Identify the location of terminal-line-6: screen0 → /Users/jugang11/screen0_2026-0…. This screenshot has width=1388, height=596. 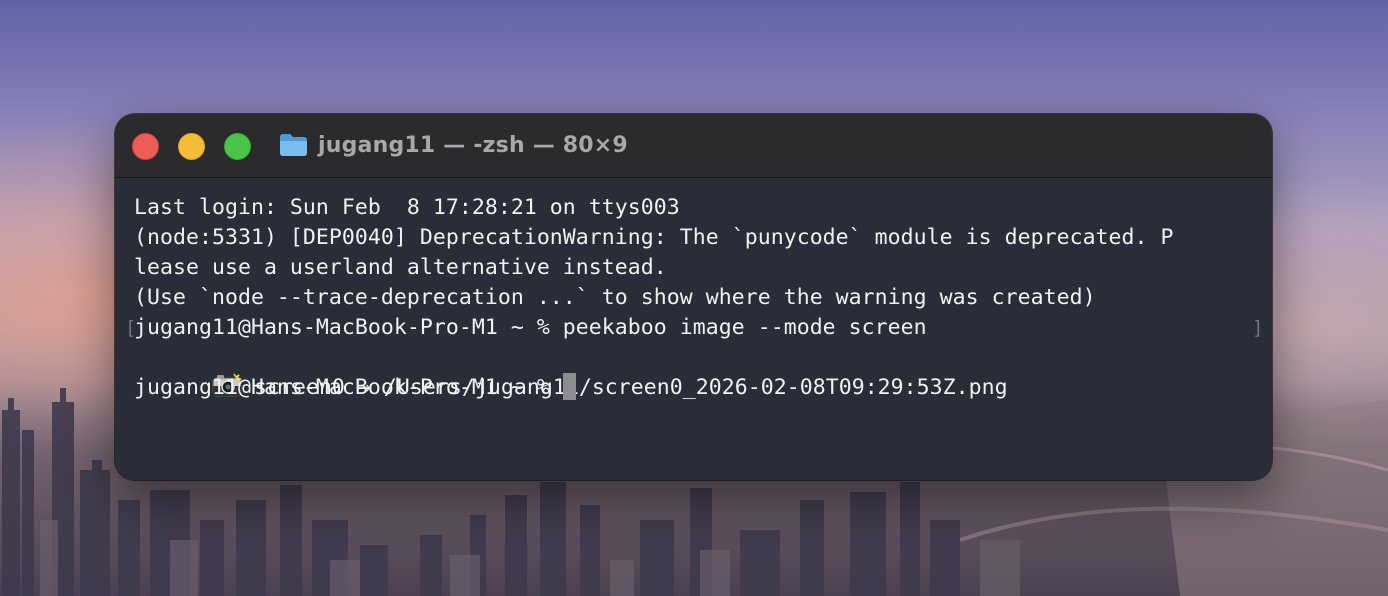
(571, 371).